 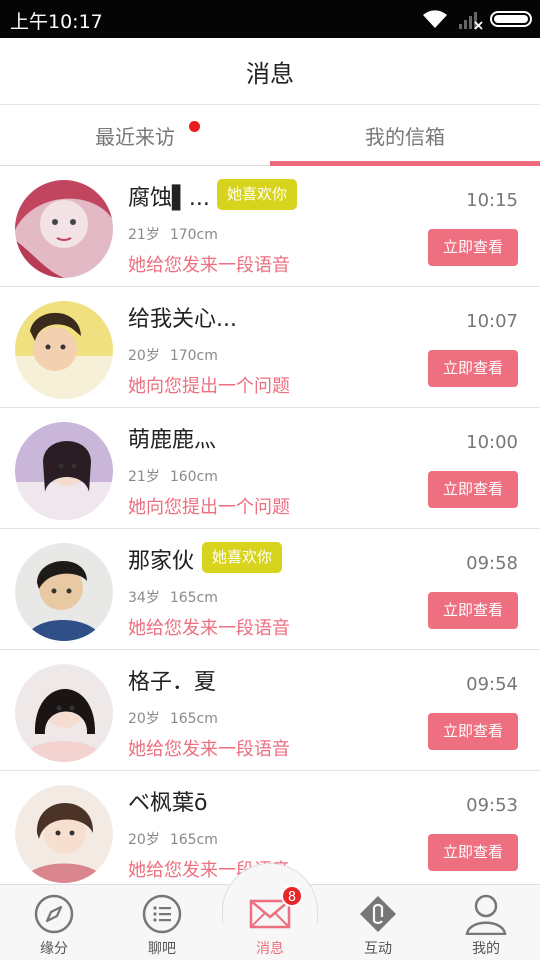 What do you see at coordinates (172, 440) in the screenshot?
I see `contact-name: 萌鹿鹿灬` at bounding box center [172, 440].